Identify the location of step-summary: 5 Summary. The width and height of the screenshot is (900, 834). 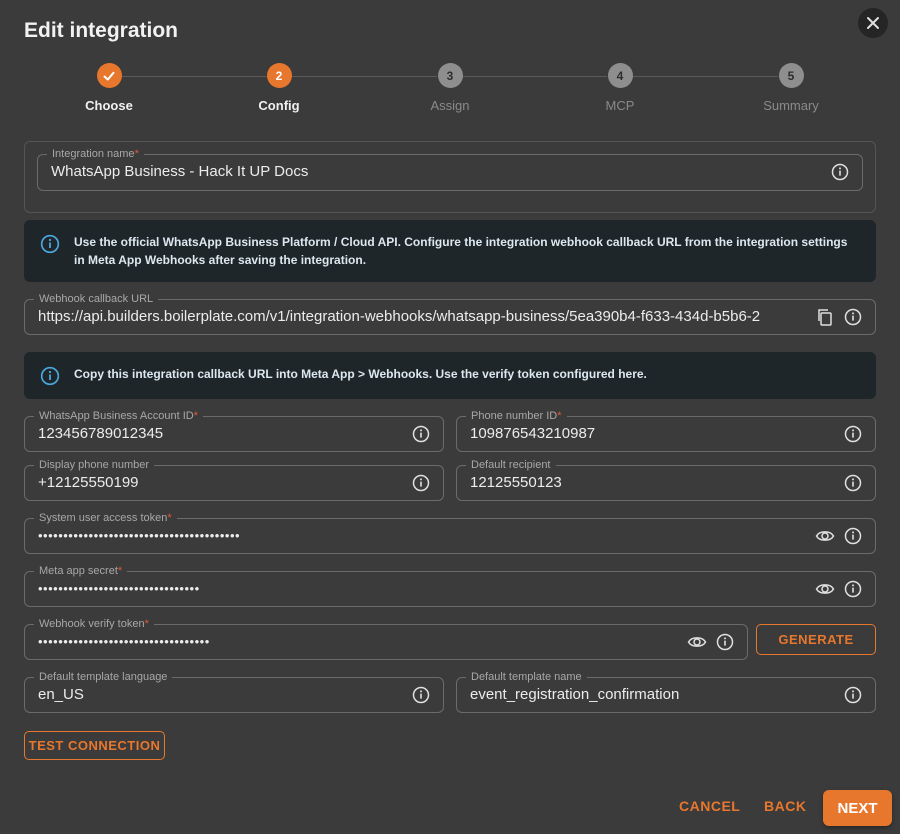
(791, 87).